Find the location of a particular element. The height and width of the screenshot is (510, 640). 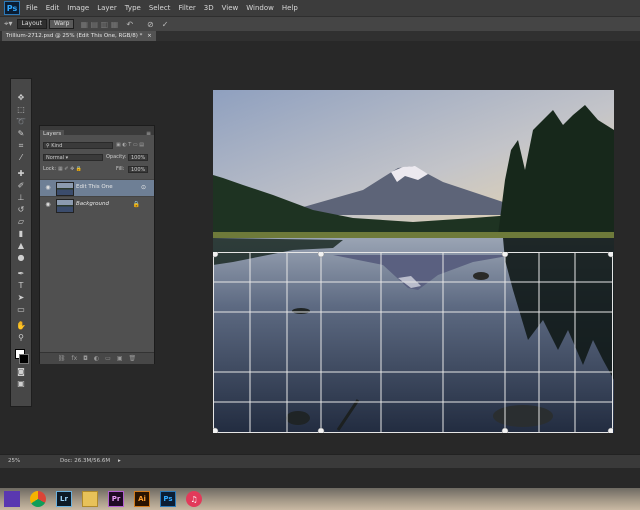

blur-tool-icon: ▲ is located at coordinates (21, 246).